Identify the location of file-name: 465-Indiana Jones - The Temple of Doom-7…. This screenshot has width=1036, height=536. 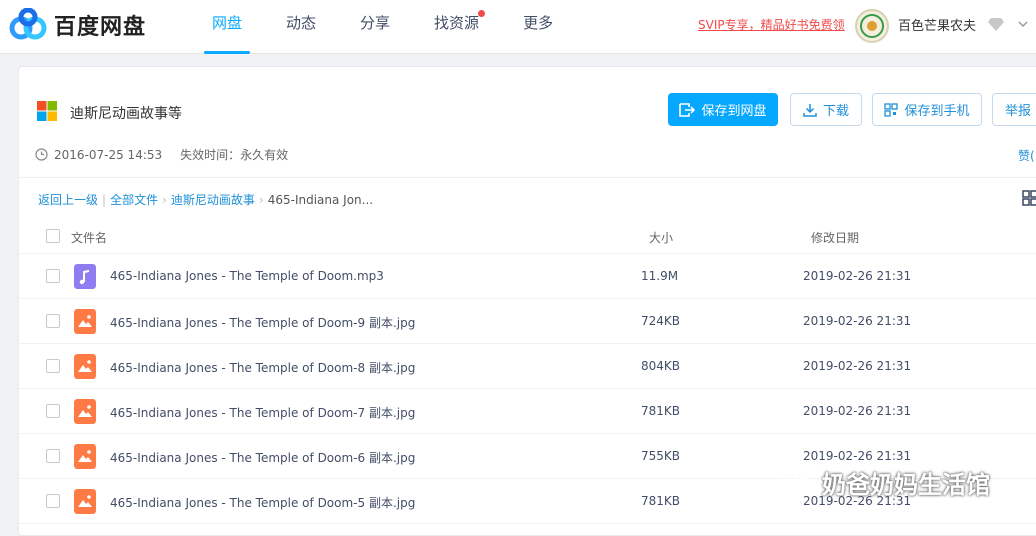
(262, 412).